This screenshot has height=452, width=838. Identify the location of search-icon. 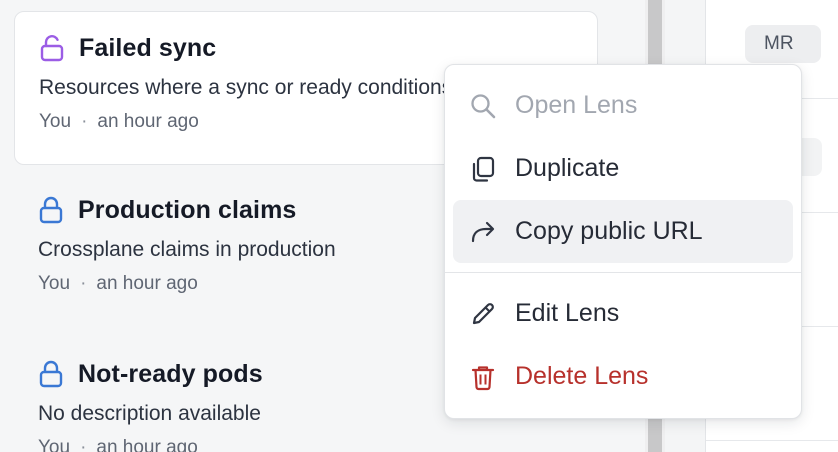
(486, 106).